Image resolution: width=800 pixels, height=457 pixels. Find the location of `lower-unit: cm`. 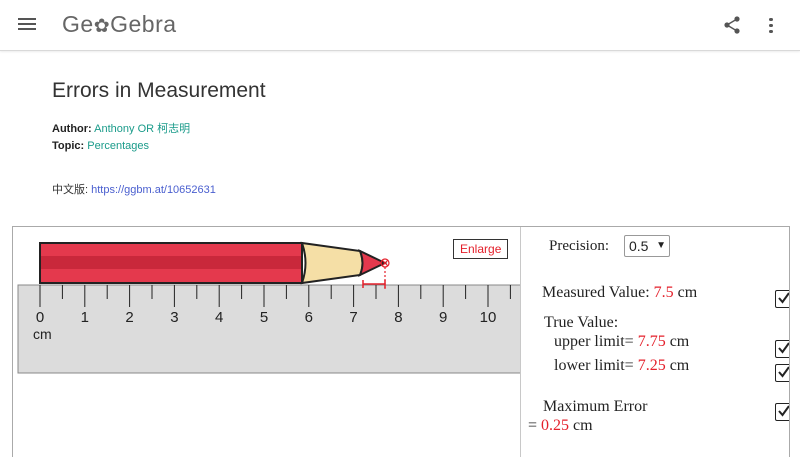

lower-unit: cm is located at coordinates (679, 365).